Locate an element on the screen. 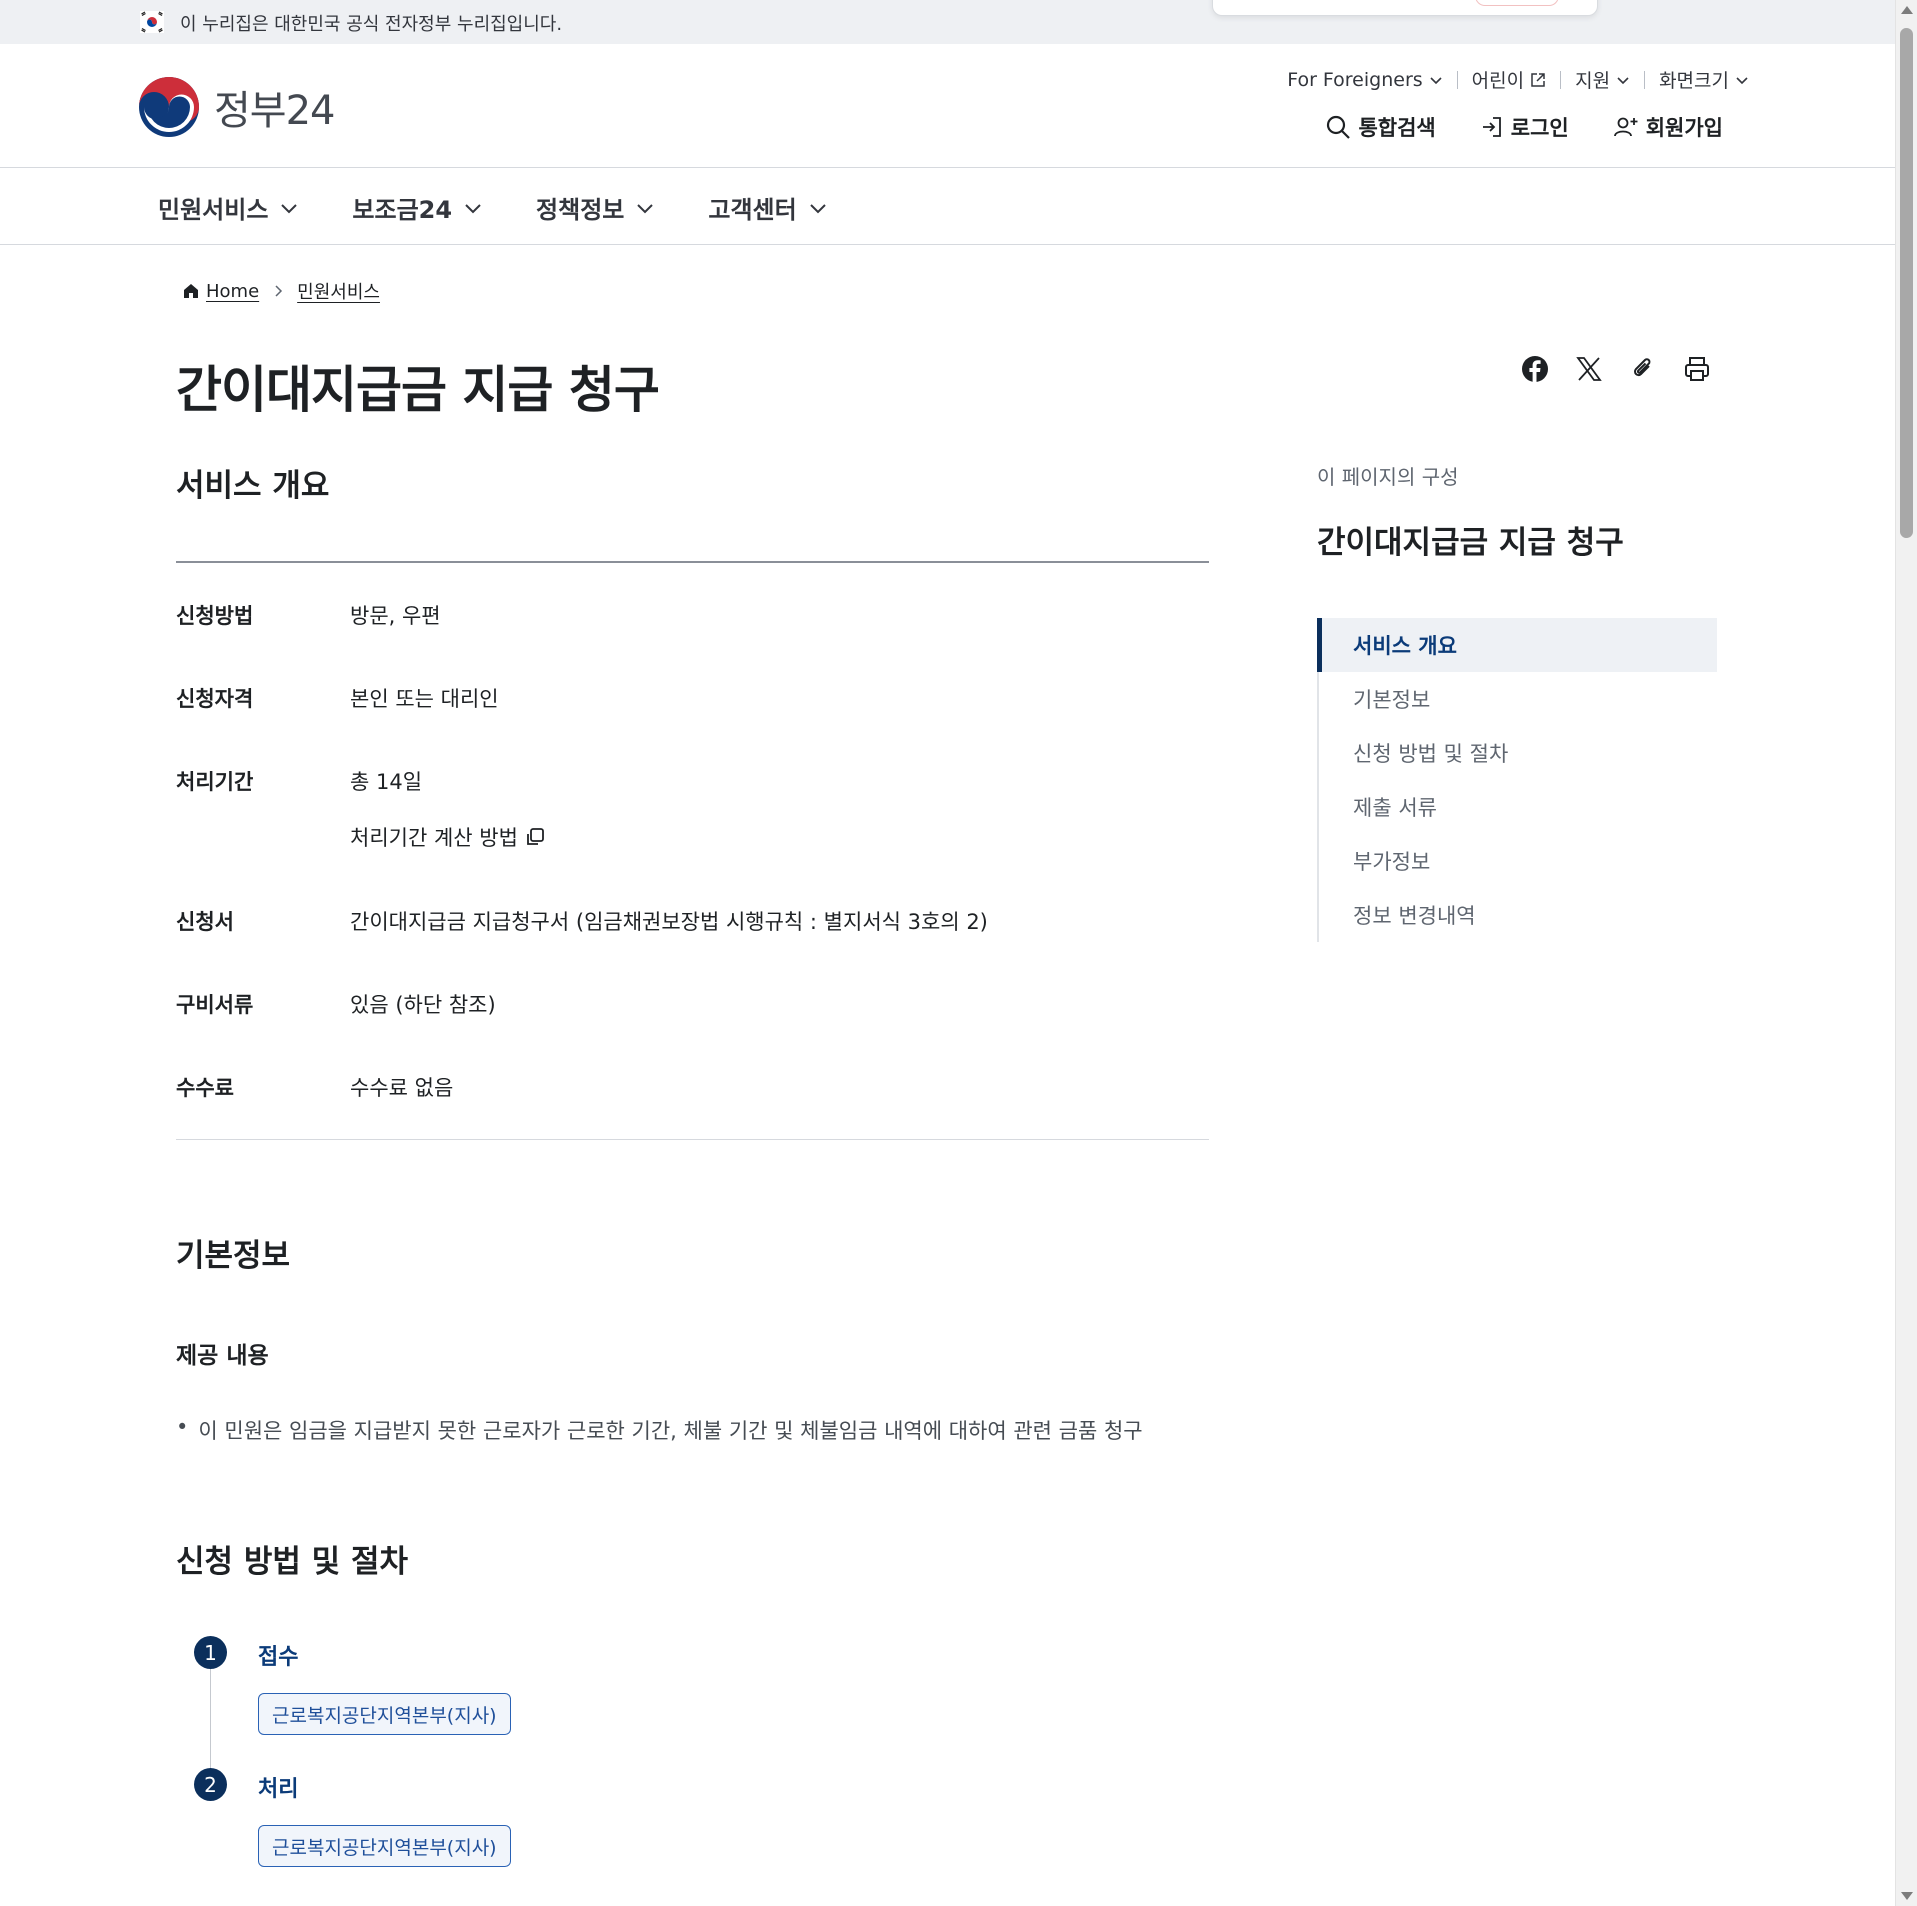 Image resolution: width=1917 pixels, height=1906 pixels. popup-edge is located at coordinates (1405, 8).